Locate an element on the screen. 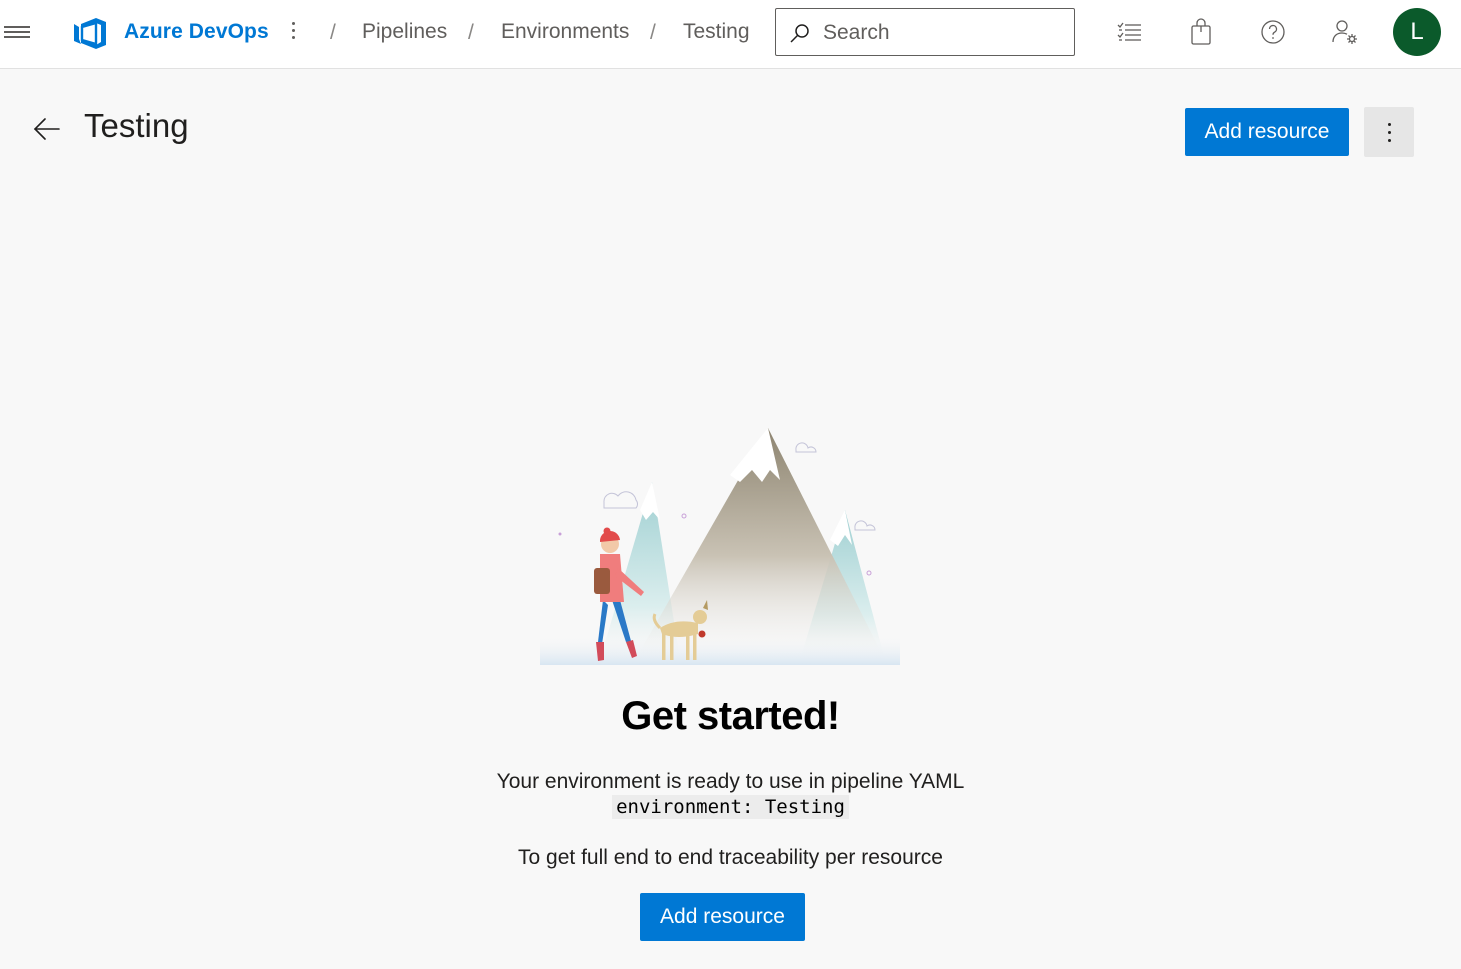 The width and height of the screenshot is (1461, 969). menu-icon is located at coordinates (17, 33).